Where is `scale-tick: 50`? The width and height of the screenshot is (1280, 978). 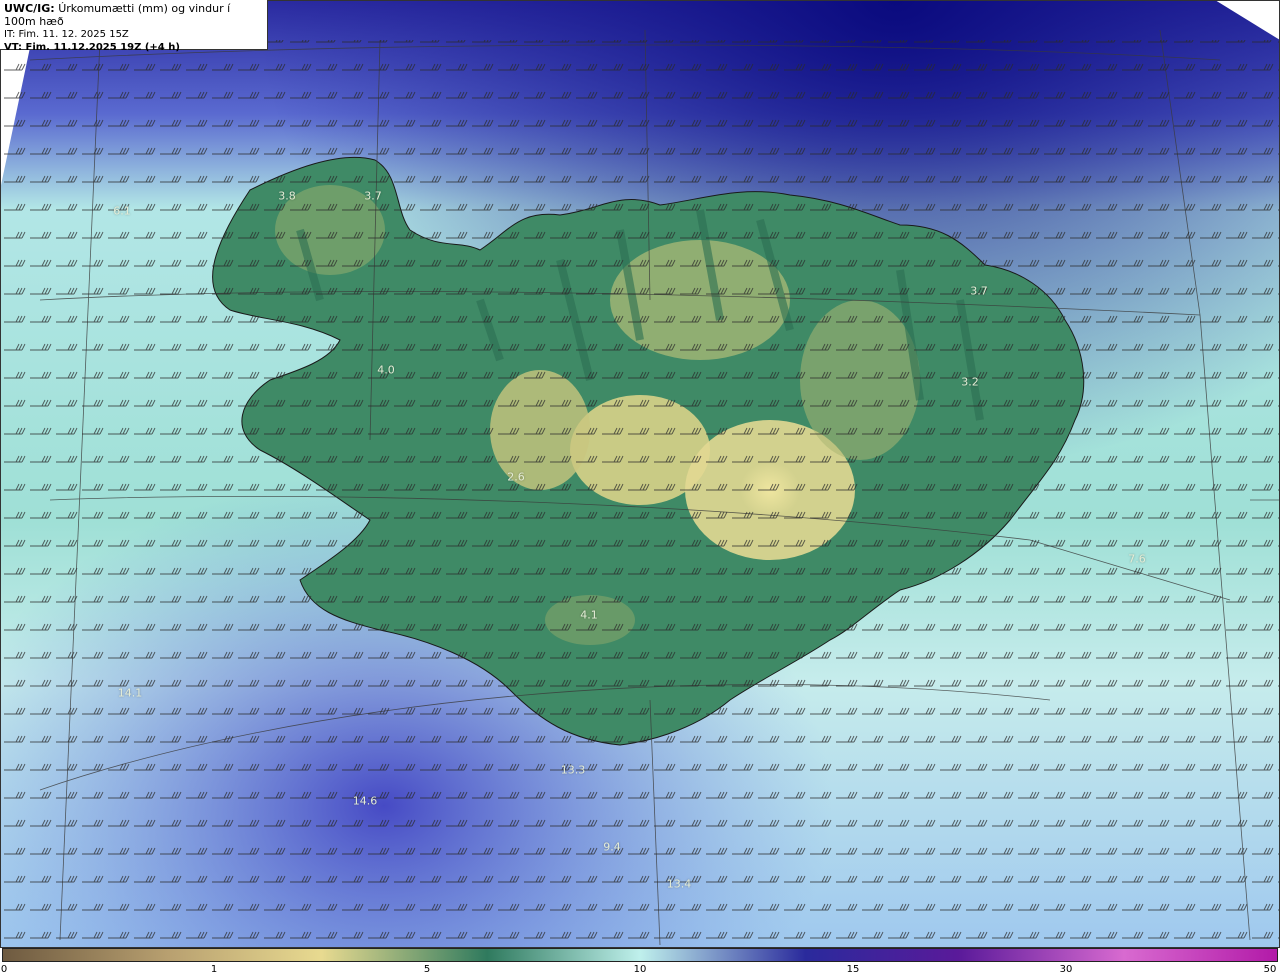 scale-tick: 50 is located at coordinates (1270, 969).